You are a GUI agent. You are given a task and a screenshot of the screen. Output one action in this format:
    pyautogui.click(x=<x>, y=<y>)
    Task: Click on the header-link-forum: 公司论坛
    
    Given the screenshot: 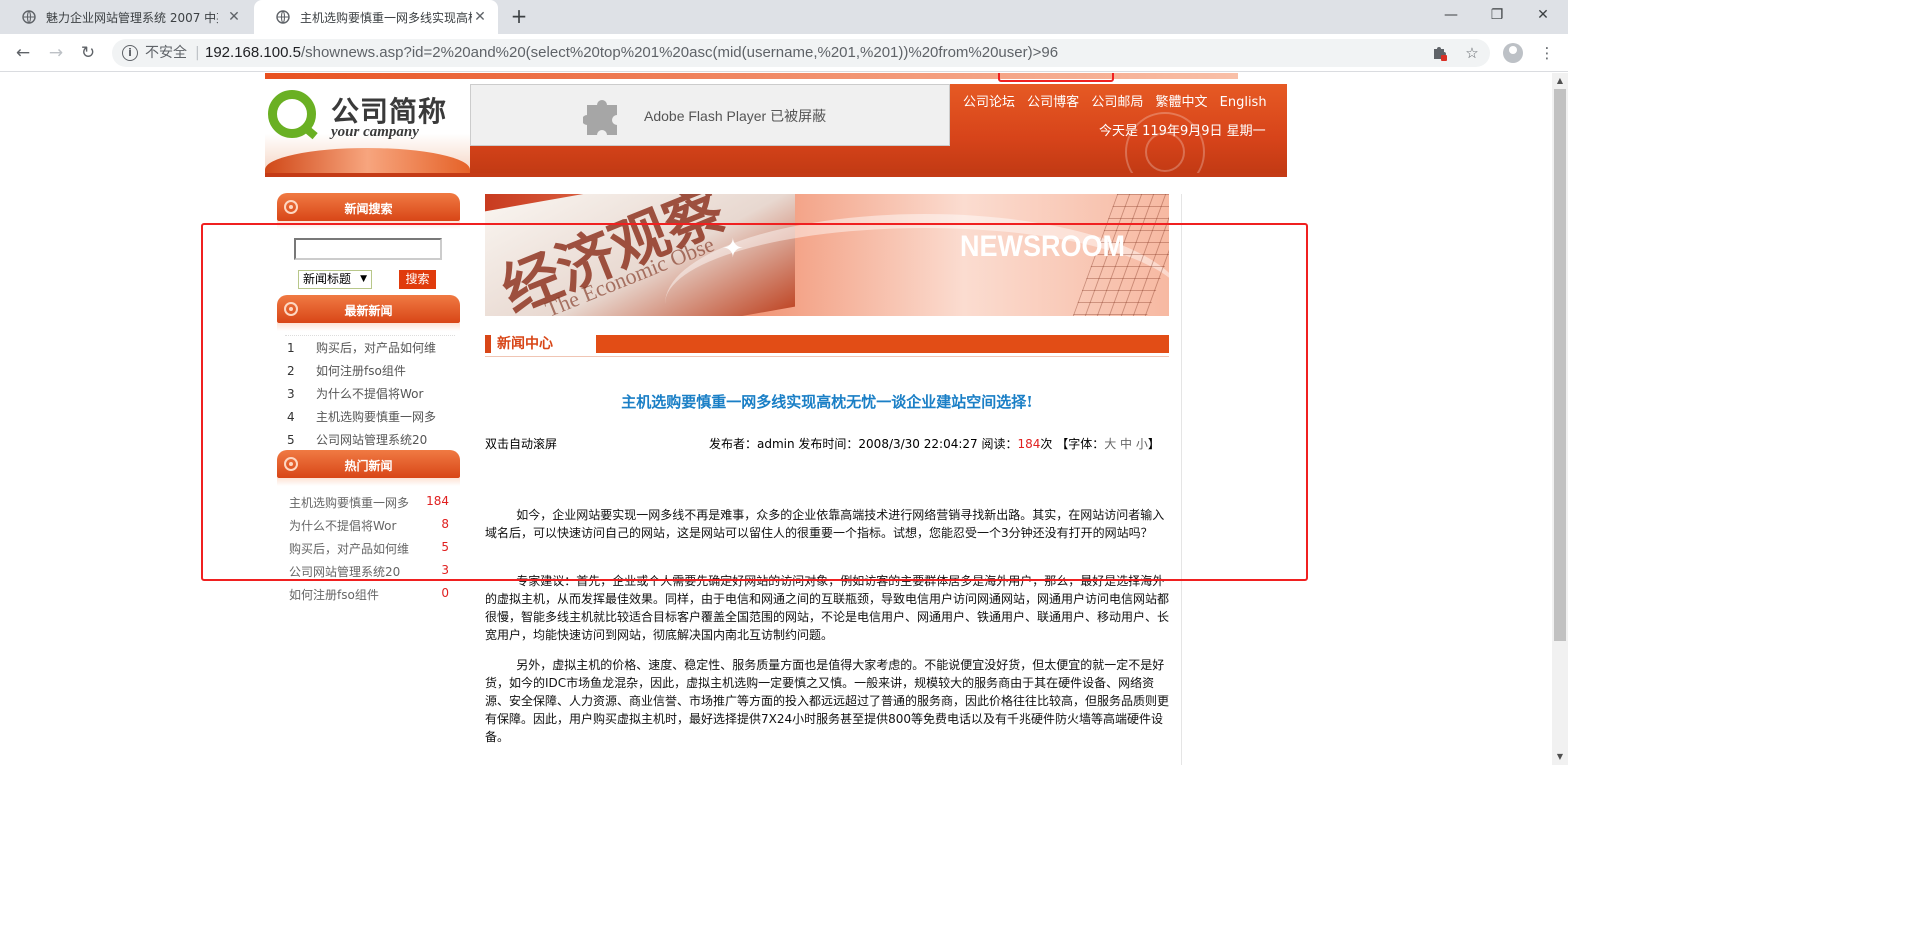 What is the action you would take?
    pyautogui.click(x=989, y=102)
    